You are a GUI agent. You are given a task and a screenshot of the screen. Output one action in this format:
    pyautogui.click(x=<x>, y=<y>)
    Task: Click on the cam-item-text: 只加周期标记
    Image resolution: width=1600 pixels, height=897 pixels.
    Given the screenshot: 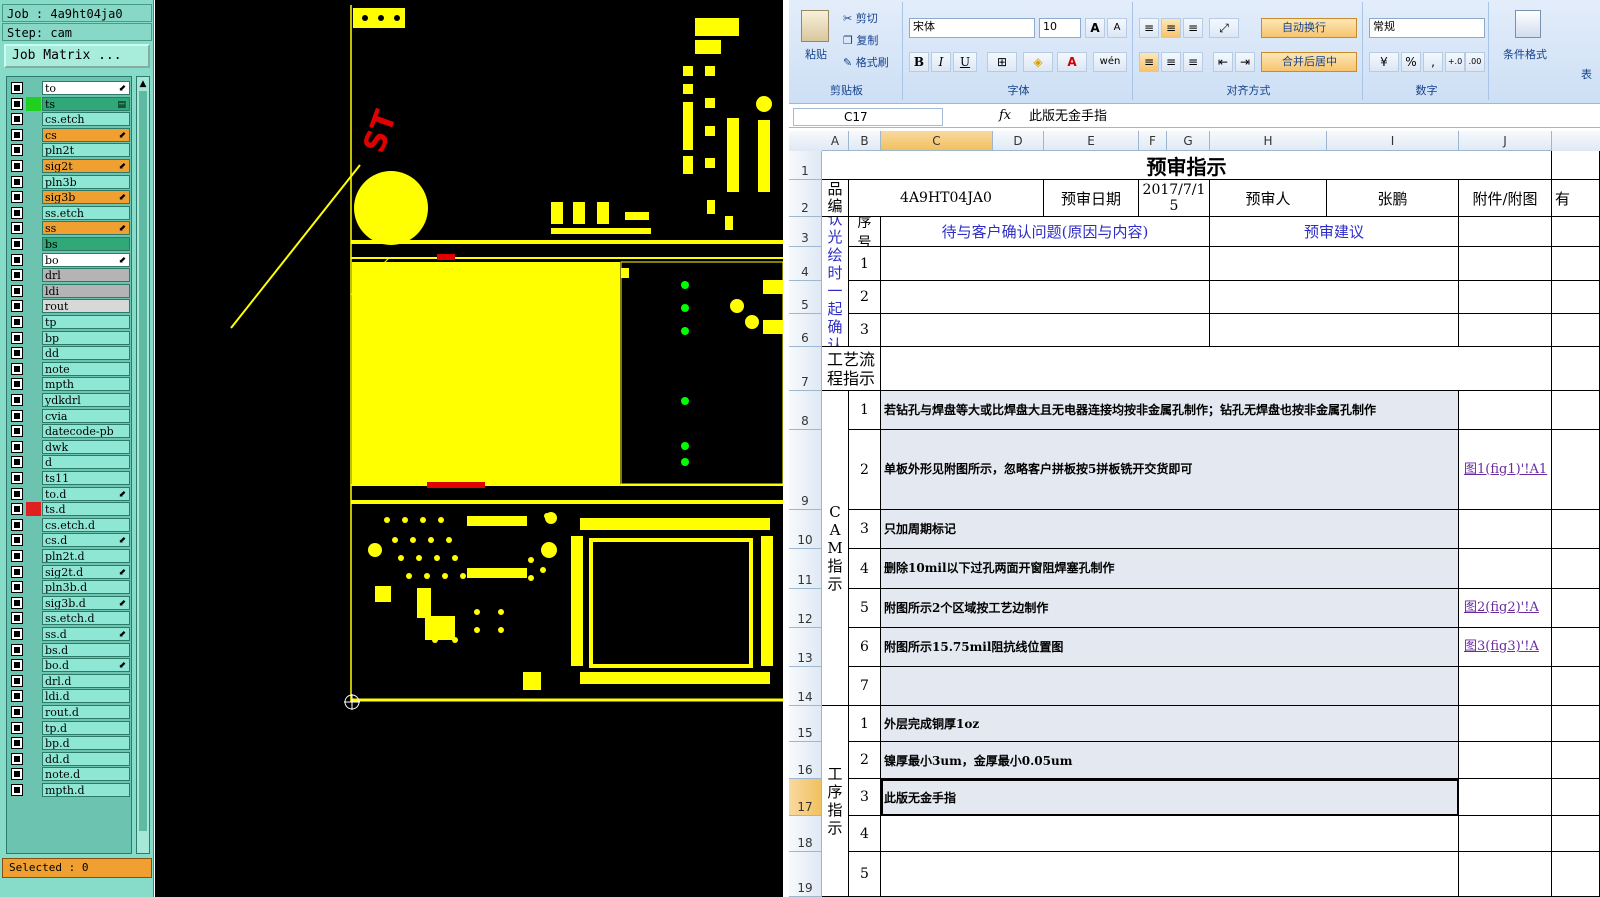 What is the action you would take?
    pyautogui.click(x=1170, y=529)
    